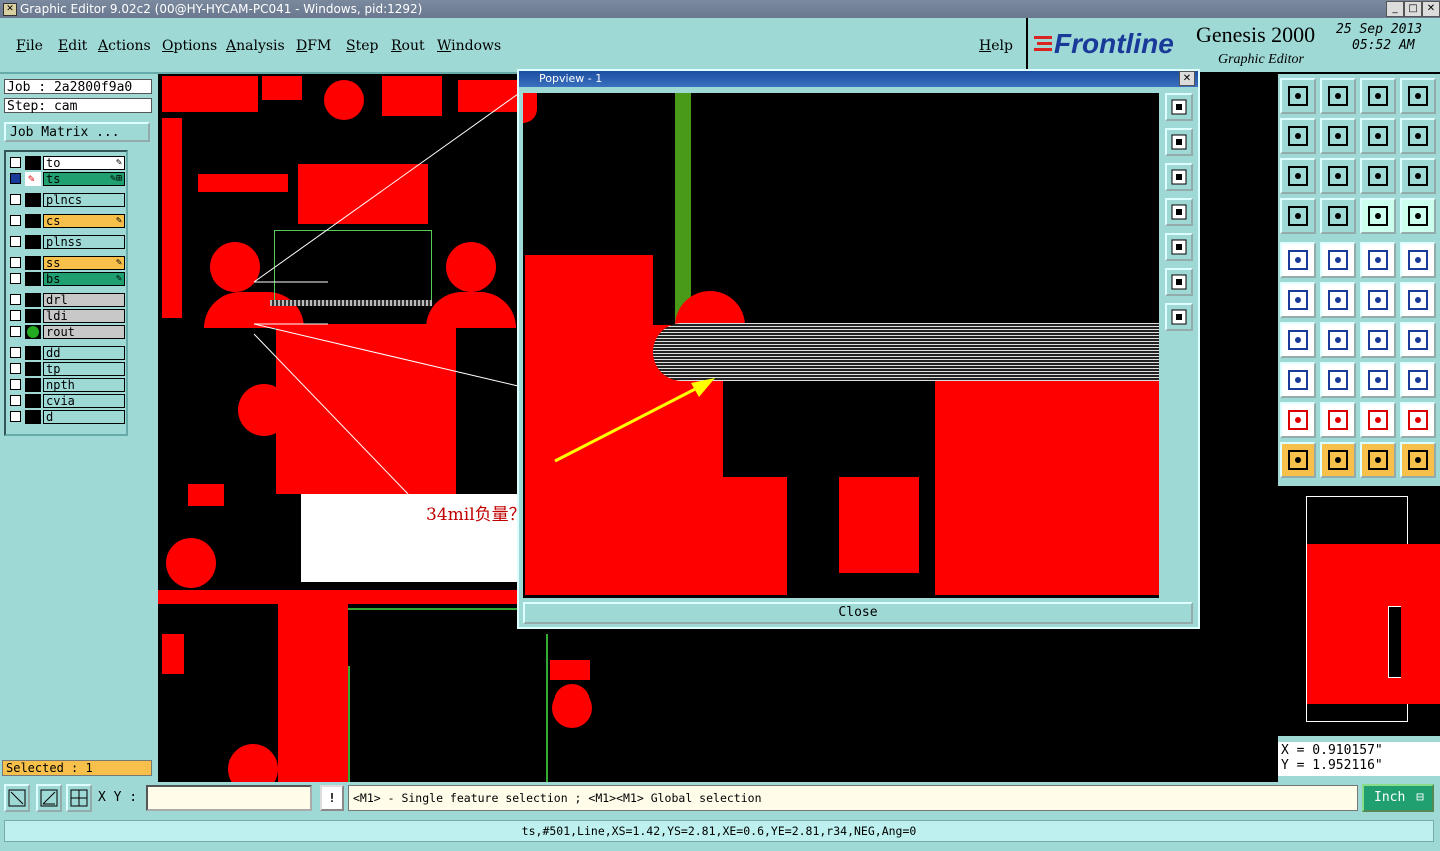 The height and width of the screenshot is (851, 1440). Describe the element at coordinates (84, 401) in the screenshot. I see `layer-name: cvia` at that location.